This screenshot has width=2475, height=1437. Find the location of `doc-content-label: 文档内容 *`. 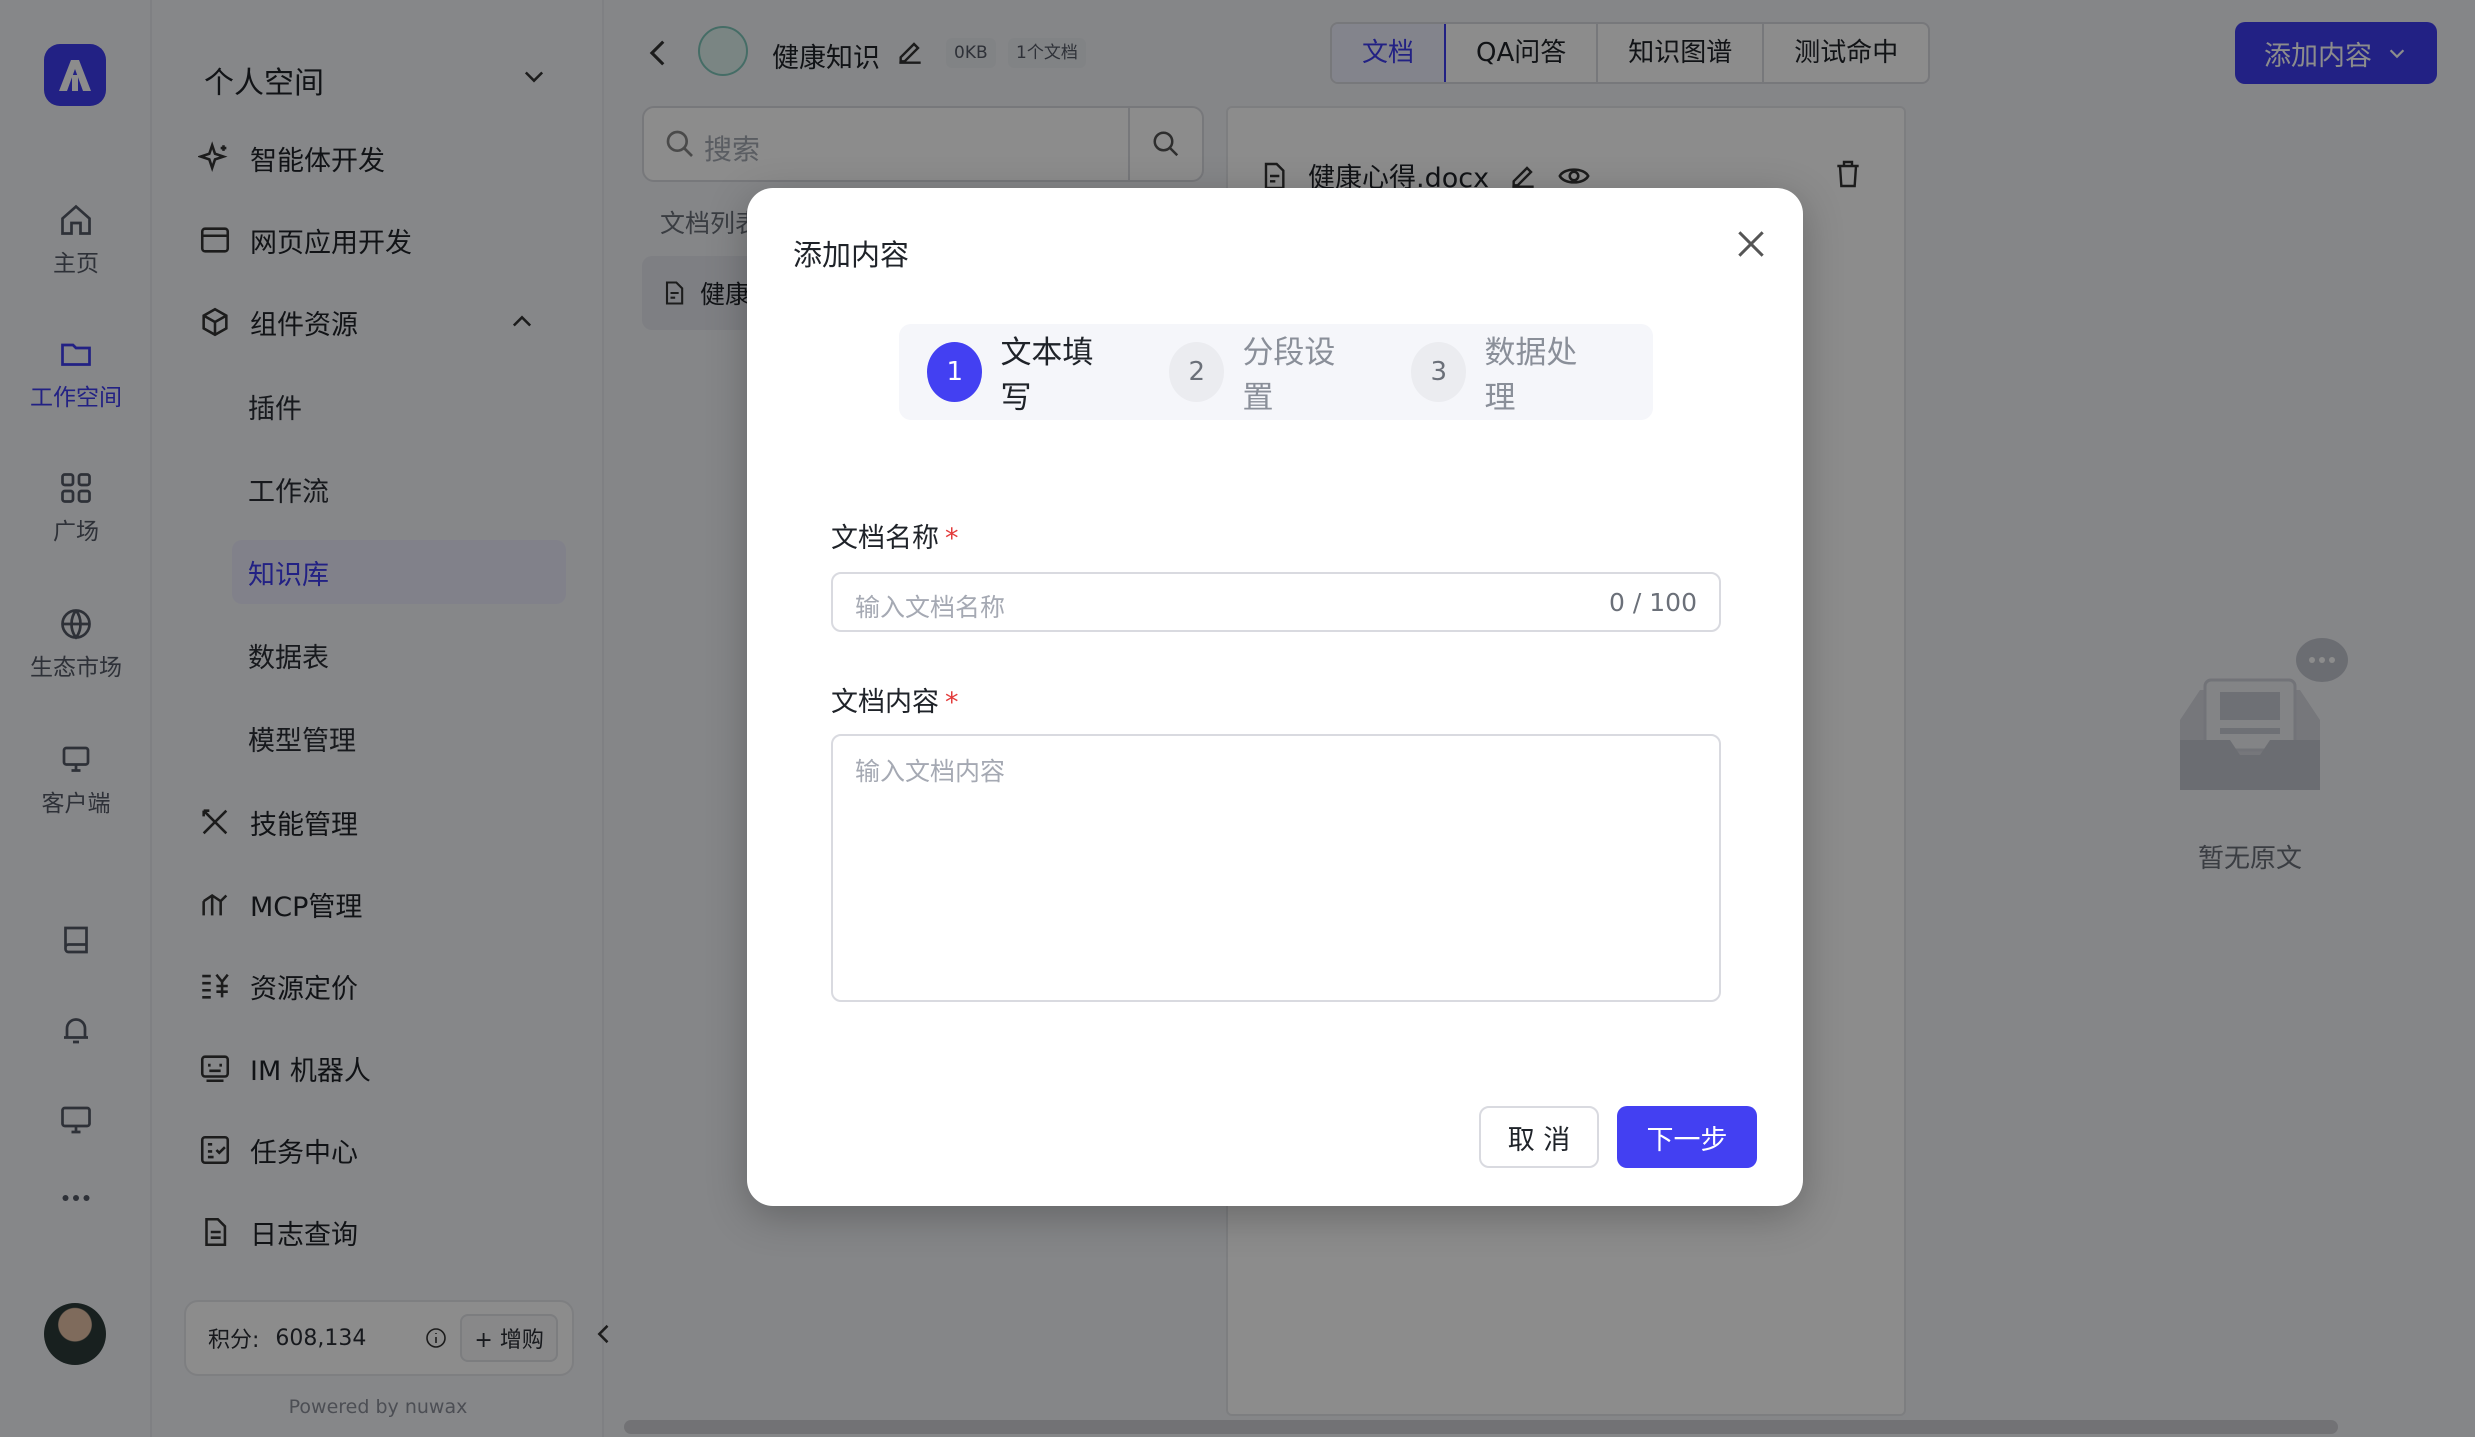

doc-content-label: 文档内容 * is located at coordinates (895, 699).